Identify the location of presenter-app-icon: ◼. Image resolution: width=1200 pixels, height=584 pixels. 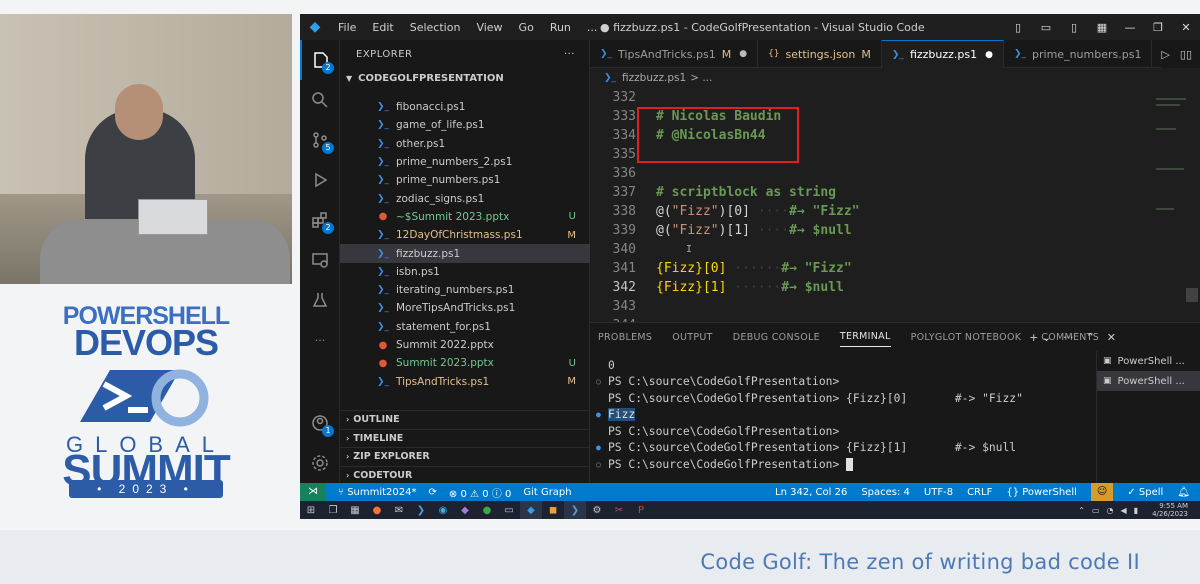
(553, 510).